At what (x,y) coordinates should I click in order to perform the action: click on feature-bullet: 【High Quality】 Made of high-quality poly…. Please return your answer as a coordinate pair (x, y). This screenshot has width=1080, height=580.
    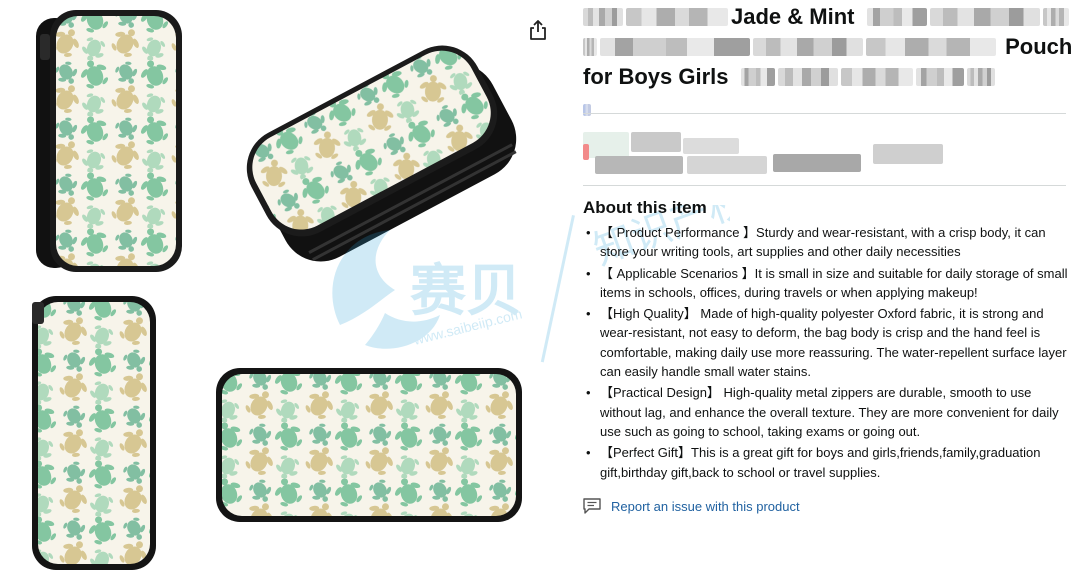
    Looking at the image, I should click on (825, 342).